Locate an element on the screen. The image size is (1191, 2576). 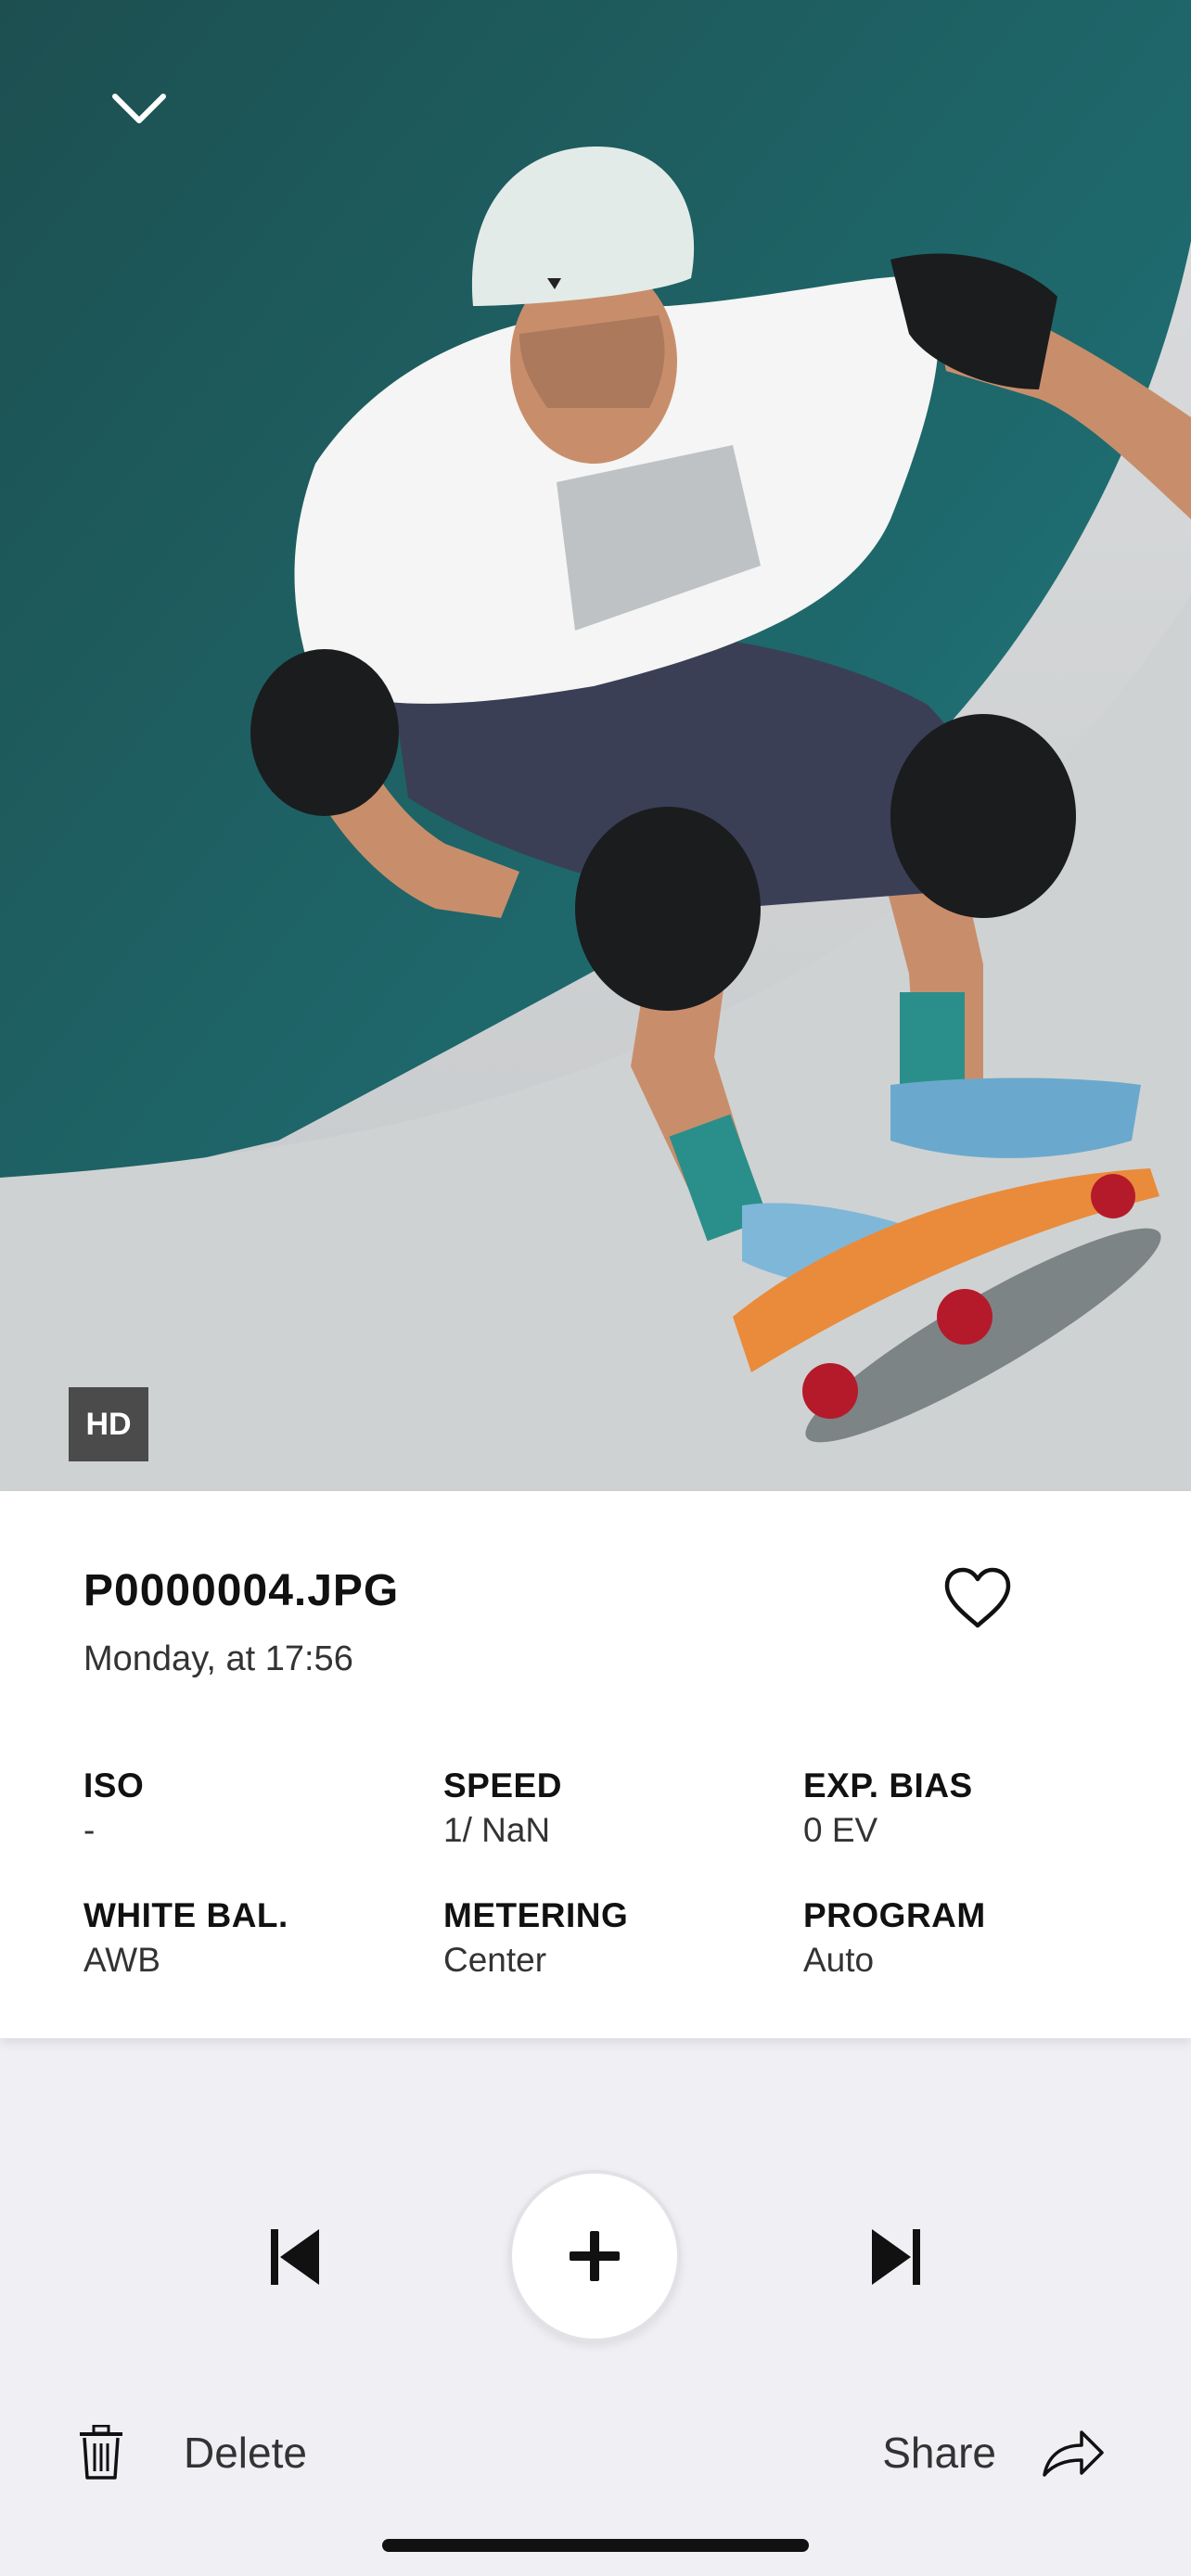
next-button is located at coordinates (896, 2258).